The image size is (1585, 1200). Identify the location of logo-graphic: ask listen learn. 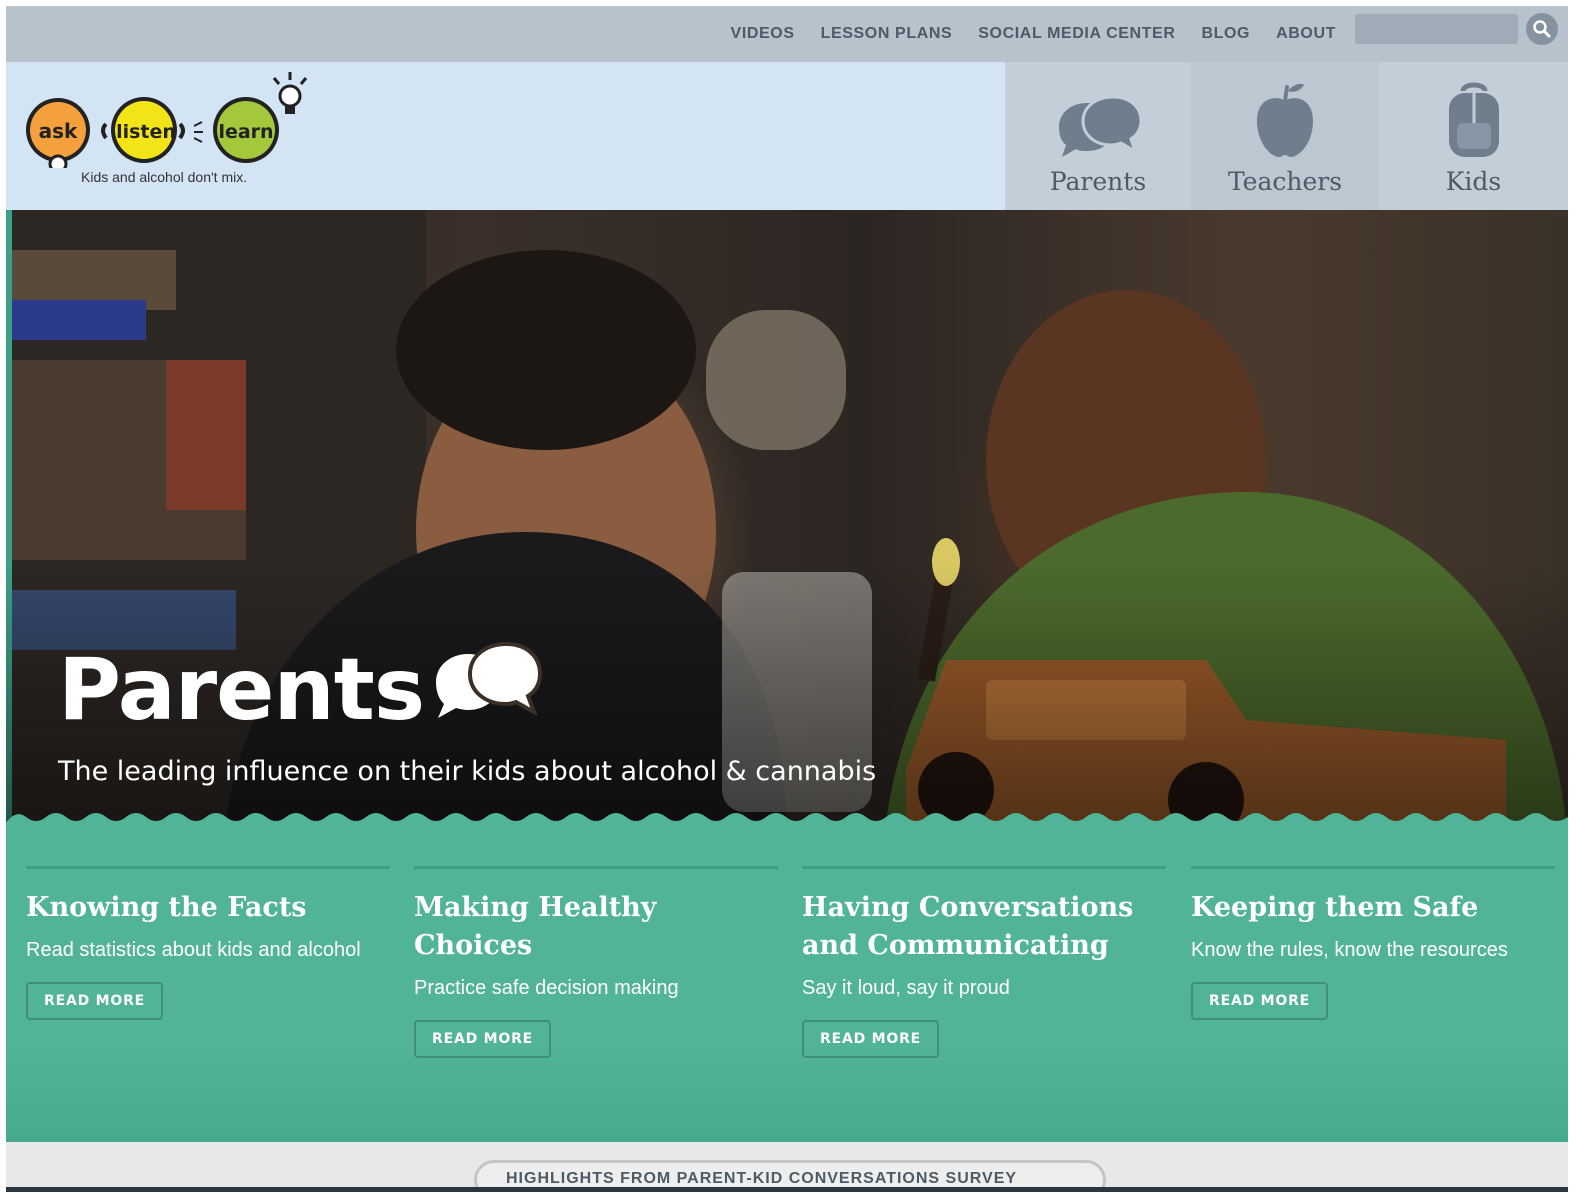
(167, 123).